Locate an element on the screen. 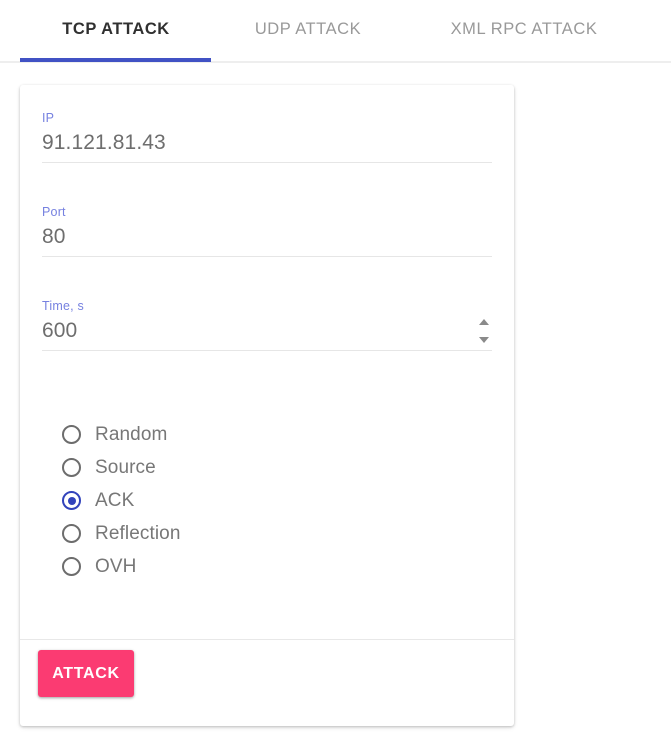  radio-checked-icon is located at coordinates (71, 500).